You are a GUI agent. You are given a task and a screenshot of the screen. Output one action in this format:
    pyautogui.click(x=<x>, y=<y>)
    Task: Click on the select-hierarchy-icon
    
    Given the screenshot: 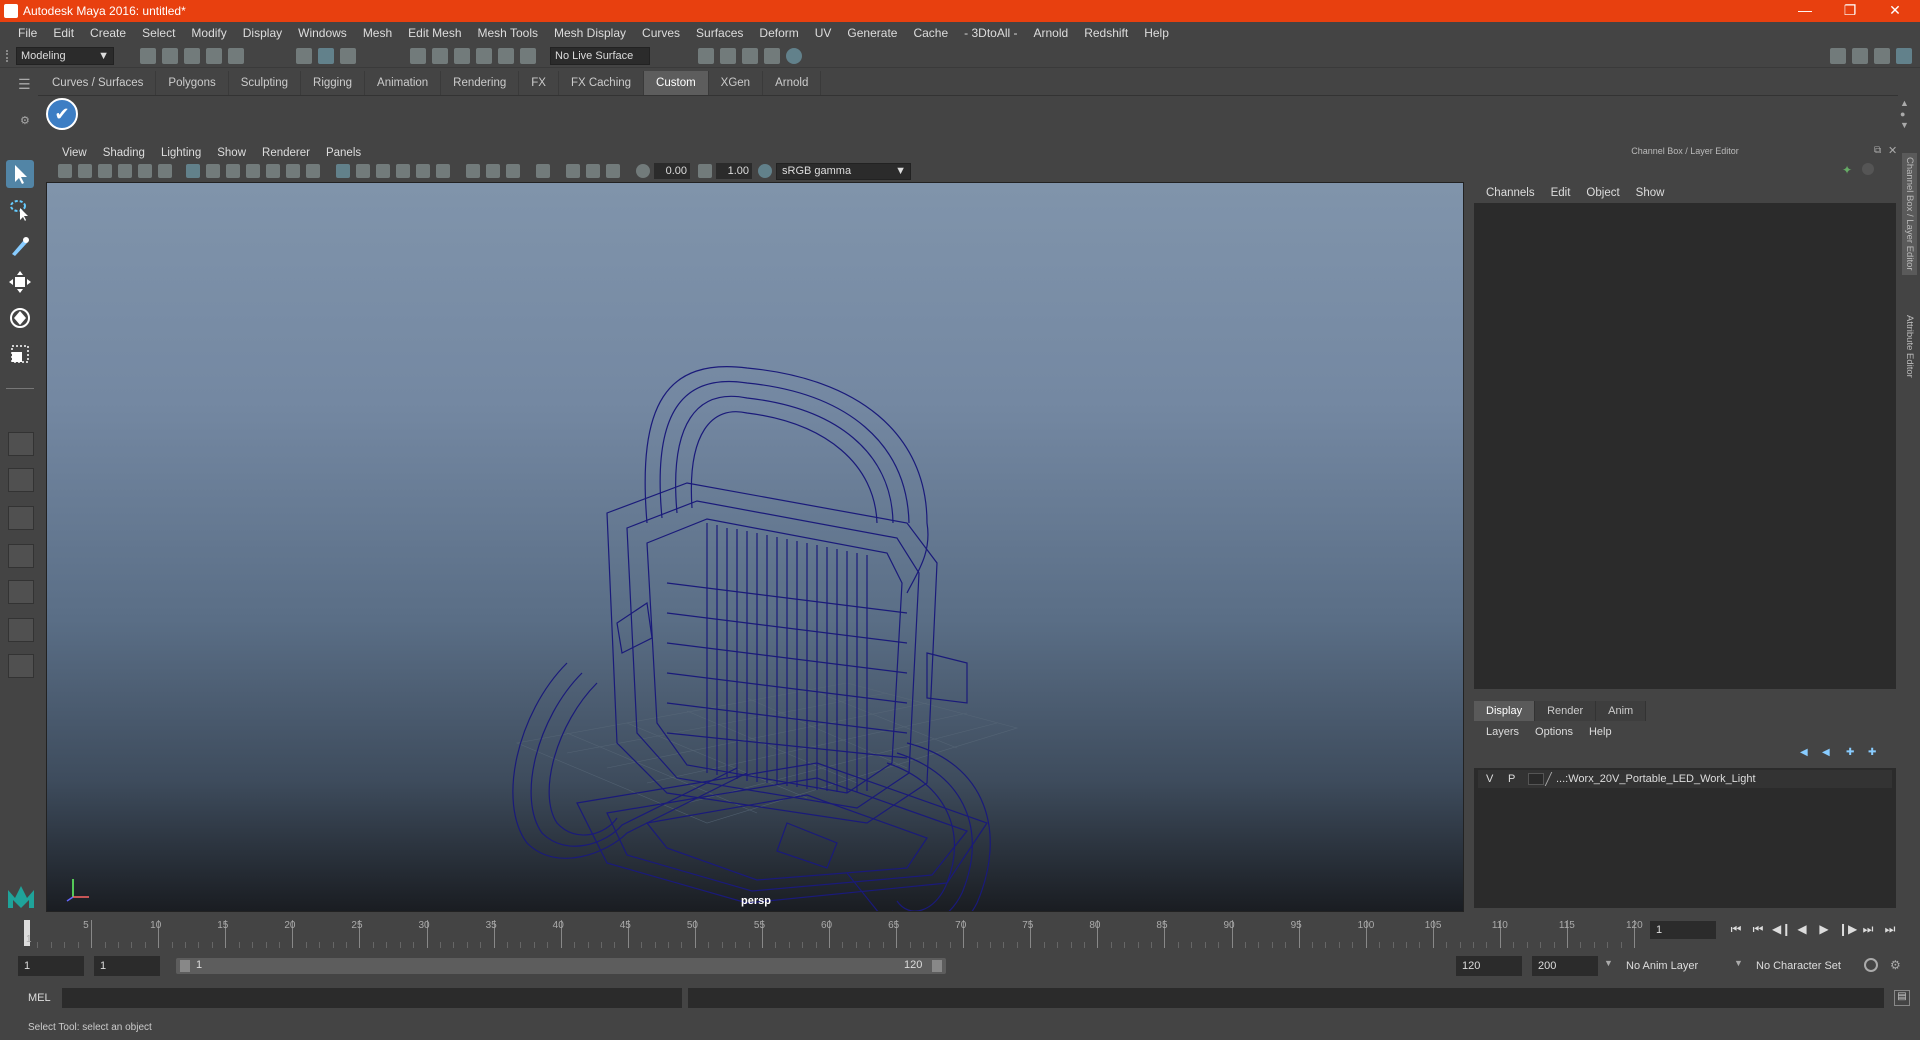 What is the action you would take?
    pyautogui.click(x=304, y=56)
    